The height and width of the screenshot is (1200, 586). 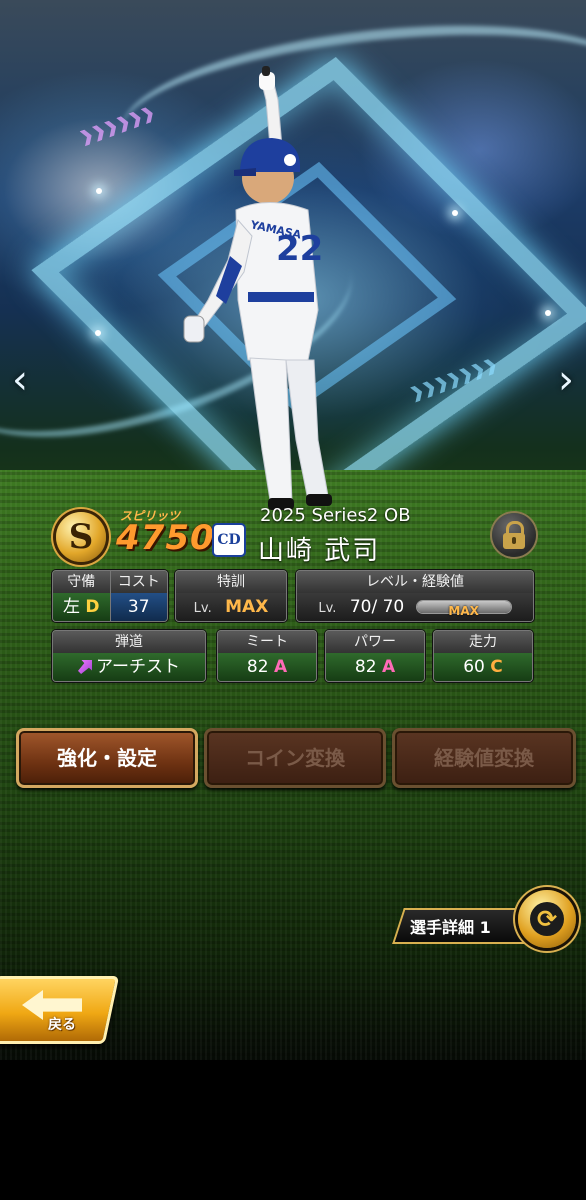 I want to click on cost-label: コスト, so click(x=138, y=582).